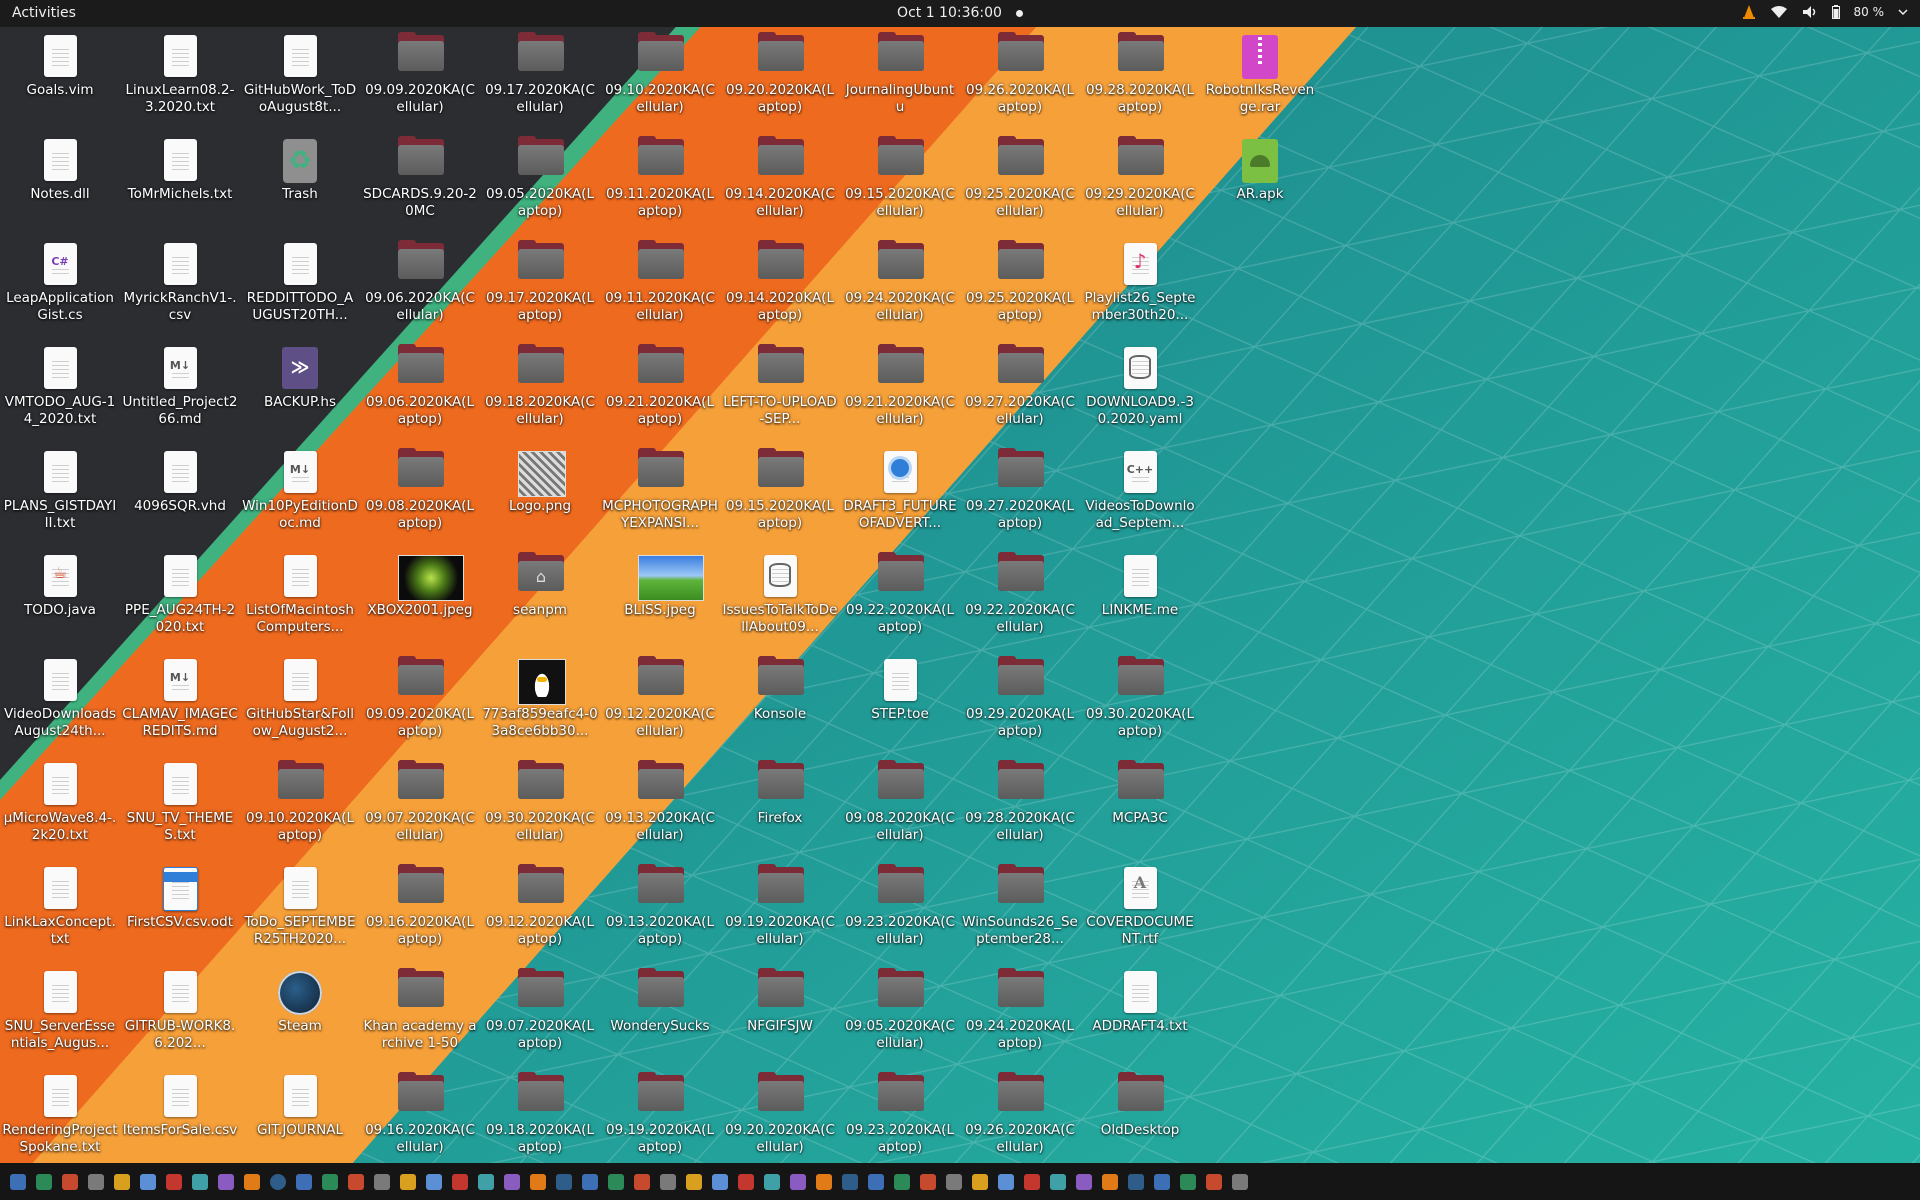  I want to click on desktop-item: 09.21.2020KA(Cellular), so click(900, 395).